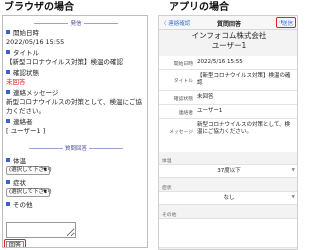 The width and height of the screenshot is (320, 250). Describe the element at coordinates (29, 170) in the screenshot. I see `temperature-select: (選択して下さい) ▼` at that location.